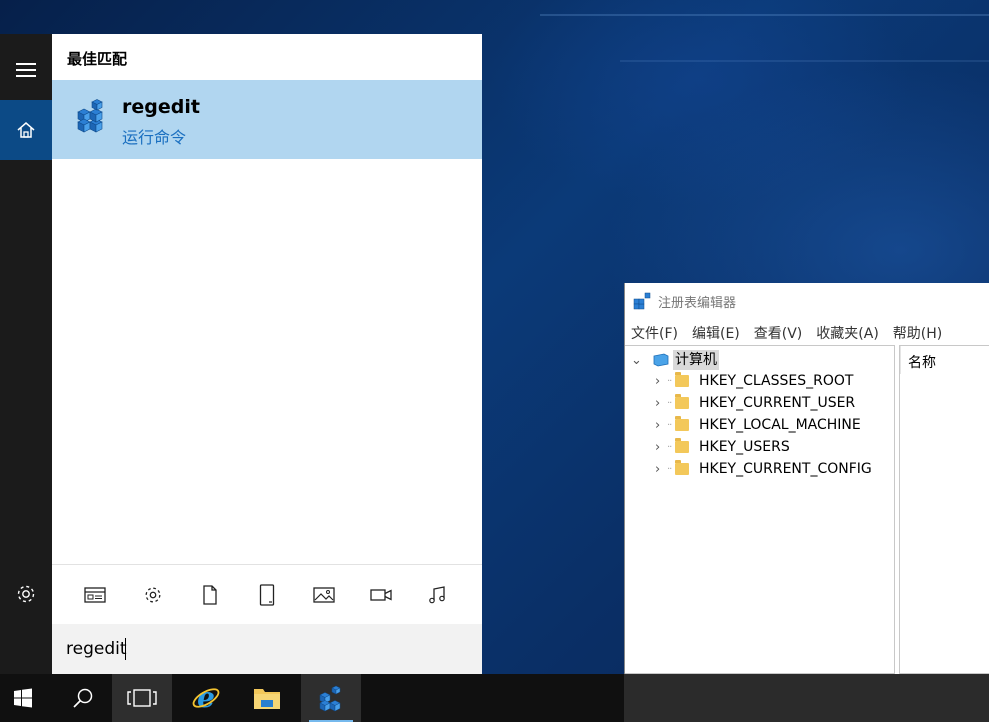 The image size is (989, 722). What do you see at coordinates (26, 354) in the screenshot?
I see `start-menu-rail` at bounding box center [26, 354].